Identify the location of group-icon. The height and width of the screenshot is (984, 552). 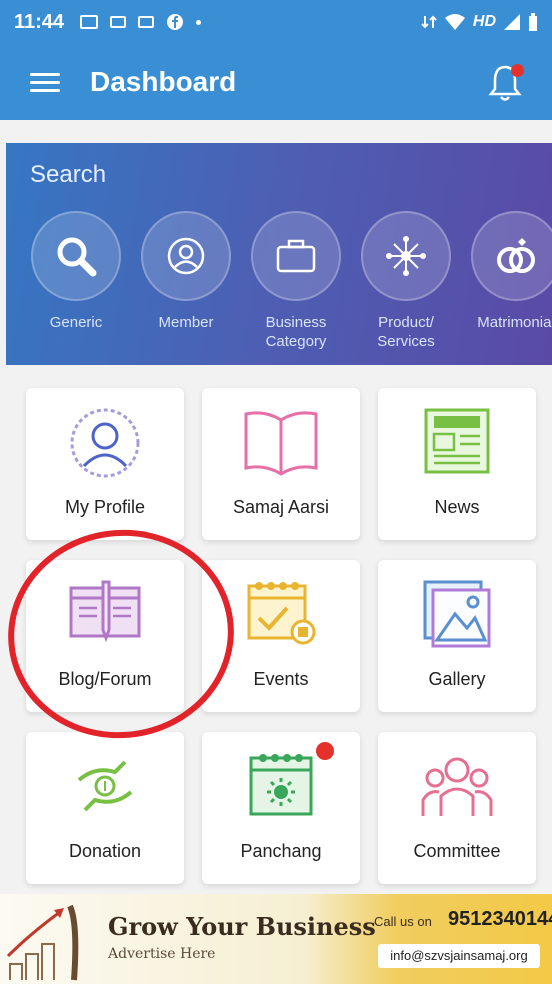
(457, 790).